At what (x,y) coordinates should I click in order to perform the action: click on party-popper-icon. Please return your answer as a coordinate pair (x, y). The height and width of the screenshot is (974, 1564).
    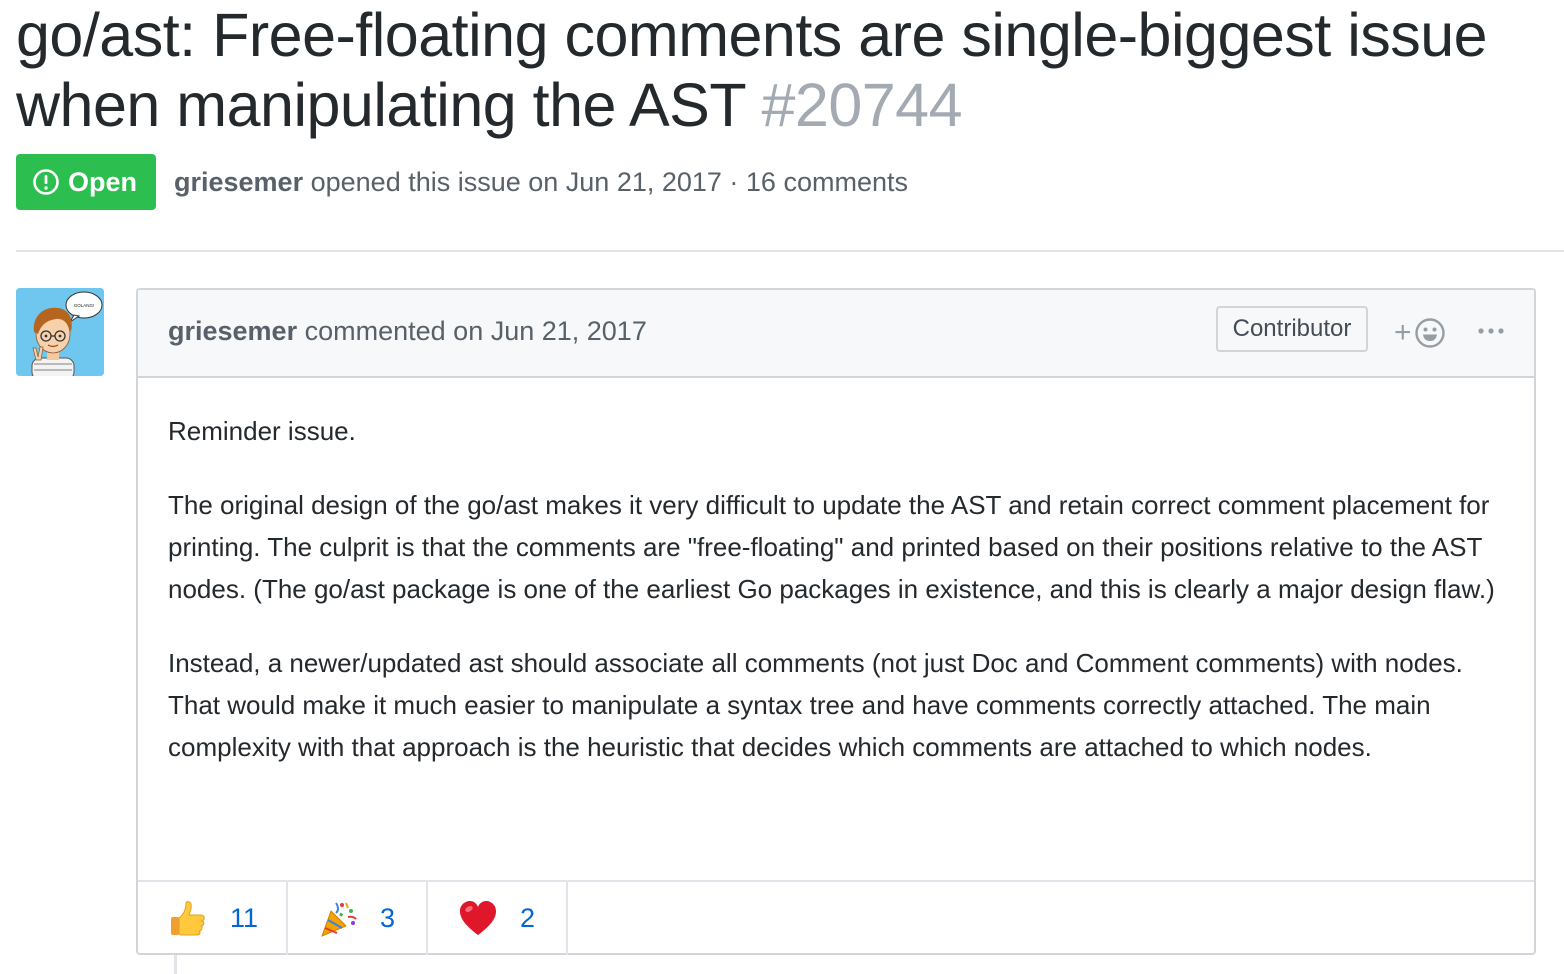
    Looking at the image, I should click on (339, 919).